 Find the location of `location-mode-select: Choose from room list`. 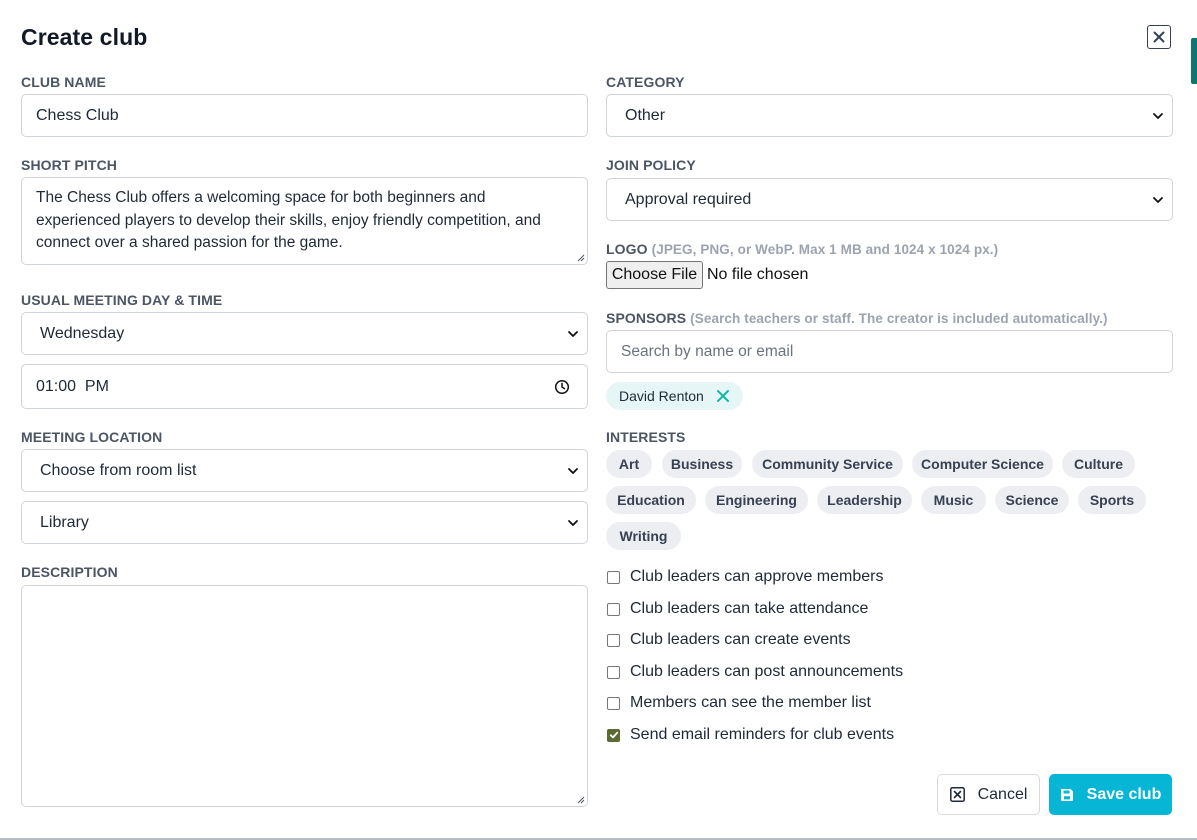

location-mode-select: Choose from room list is located at coordinates (304, 470).